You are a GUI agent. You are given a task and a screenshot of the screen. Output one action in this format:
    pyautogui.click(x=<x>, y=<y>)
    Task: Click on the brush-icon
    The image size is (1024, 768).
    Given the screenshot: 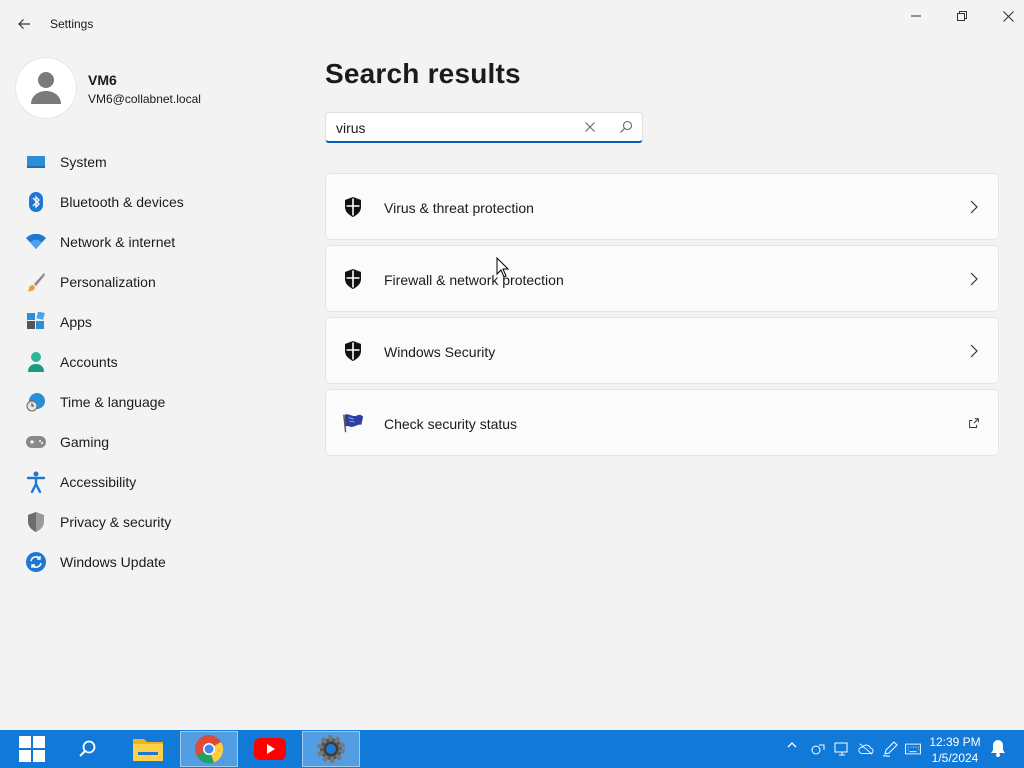 What is the action you would take?
    pyautogui.click(x=36, y=282)
    